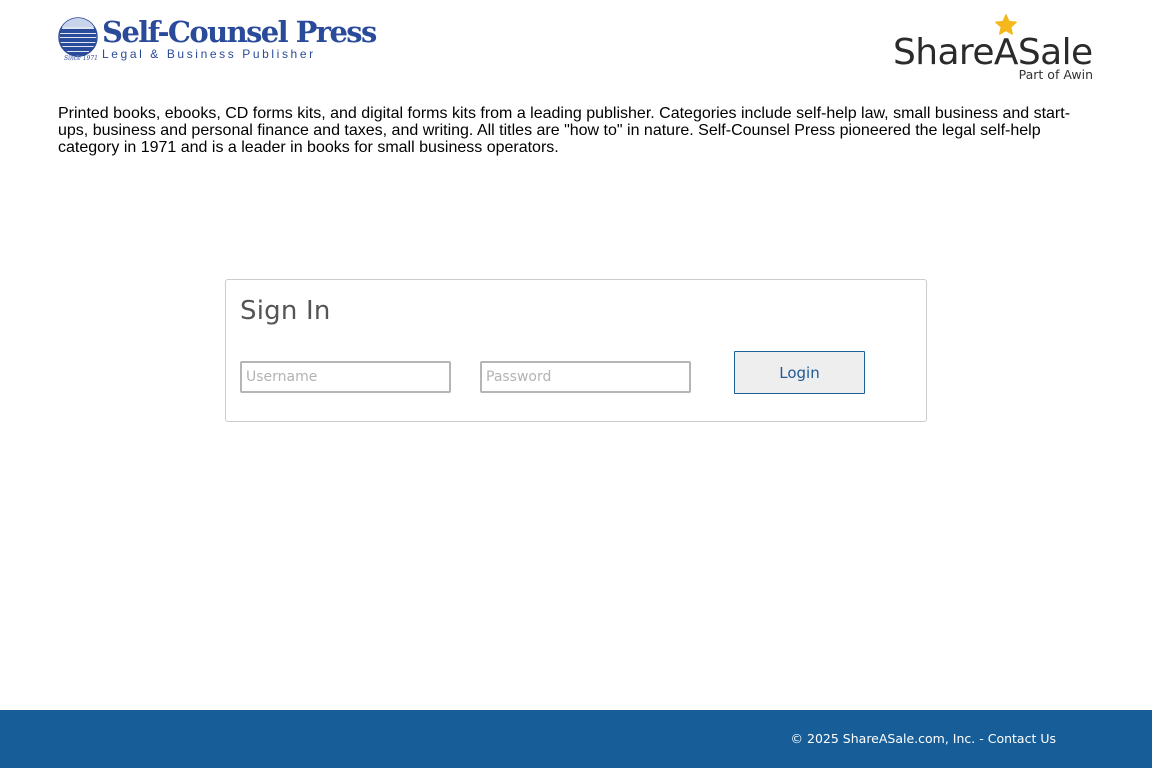  I want to click on shareasale-logo: ShareASale Part of Awin, so click(994, 50).